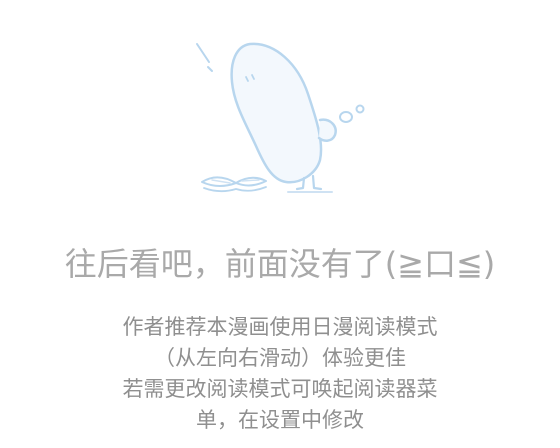 This screenshot has height=448, width=560. What do you see at coordinates (280, 358) in the screenshot?
I see `notice-line: （从左向右滑动）体验更佳` at bounding box center [280, 358].